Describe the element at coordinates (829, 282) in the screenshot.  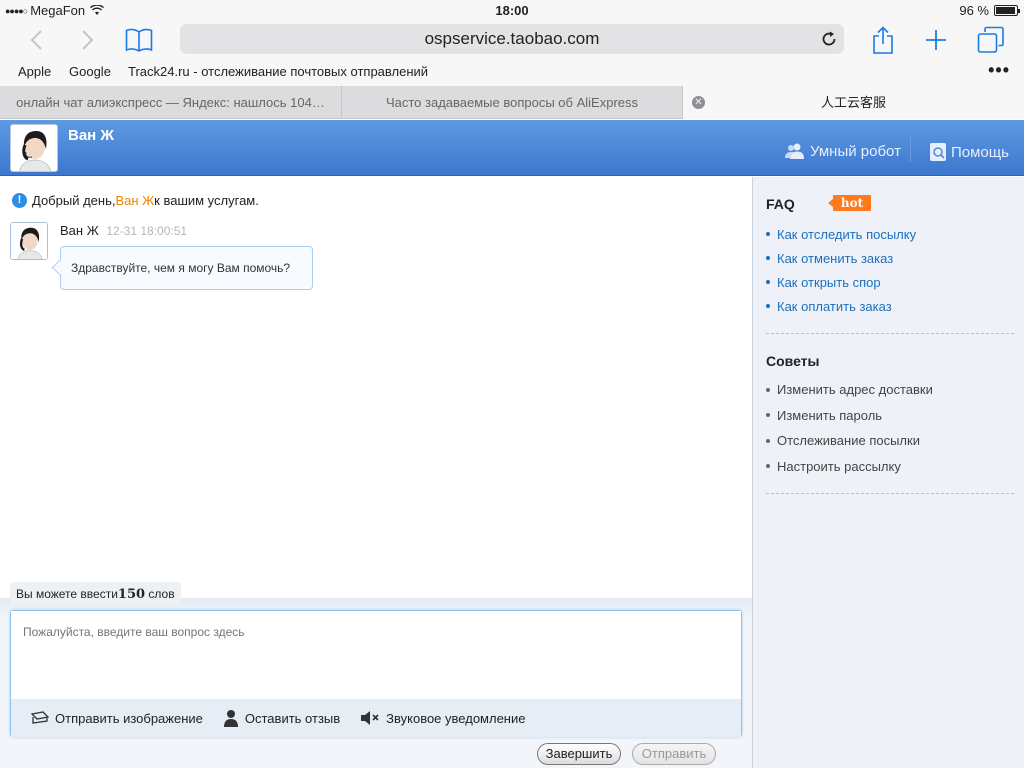
I see `faq-link-label: Как открыть спор` at that location.